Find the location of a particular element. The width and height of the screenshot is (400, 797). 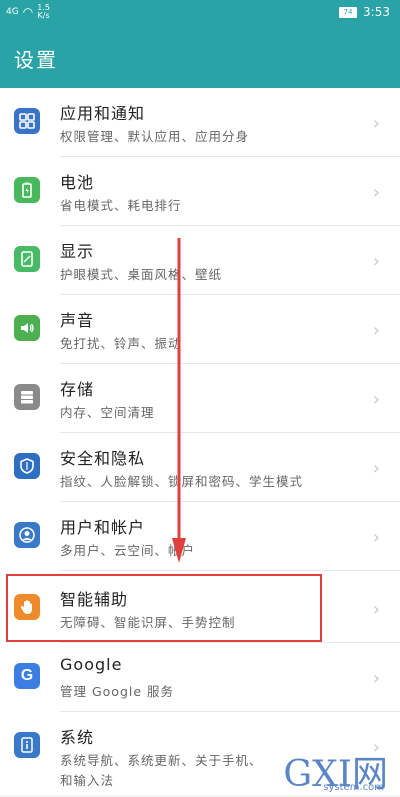

settings-item-sound: 声音 免打扰、铃声、振动 › is located at coordinates (200, 329).